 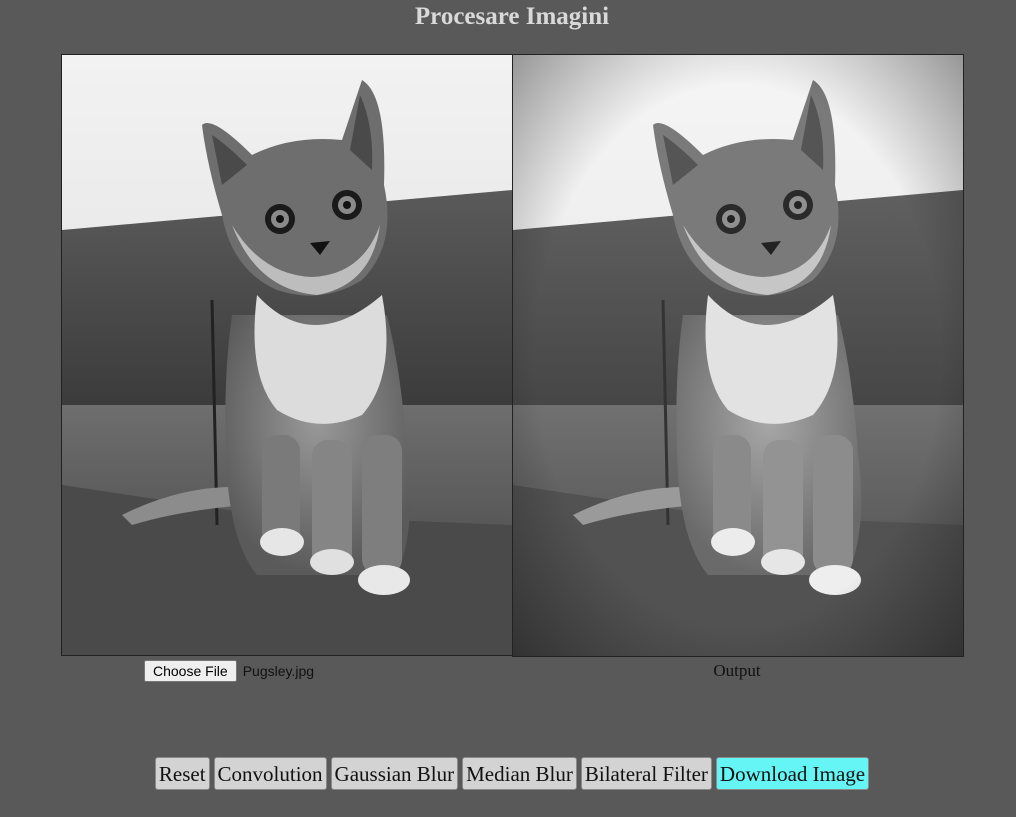 I want to click on choose-file-button: Choose File, so click(x=190, y=671).